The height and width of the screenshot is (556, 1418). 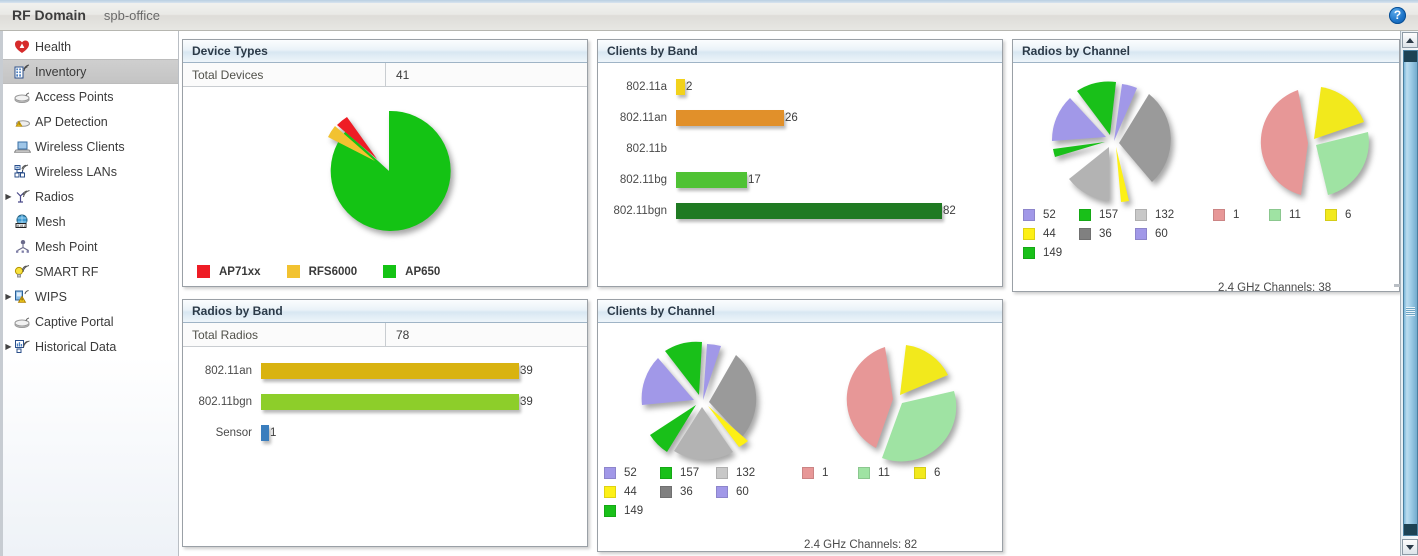 I want to click on sidebar-item-label: Mesh Point, so click(x=66, y=246).